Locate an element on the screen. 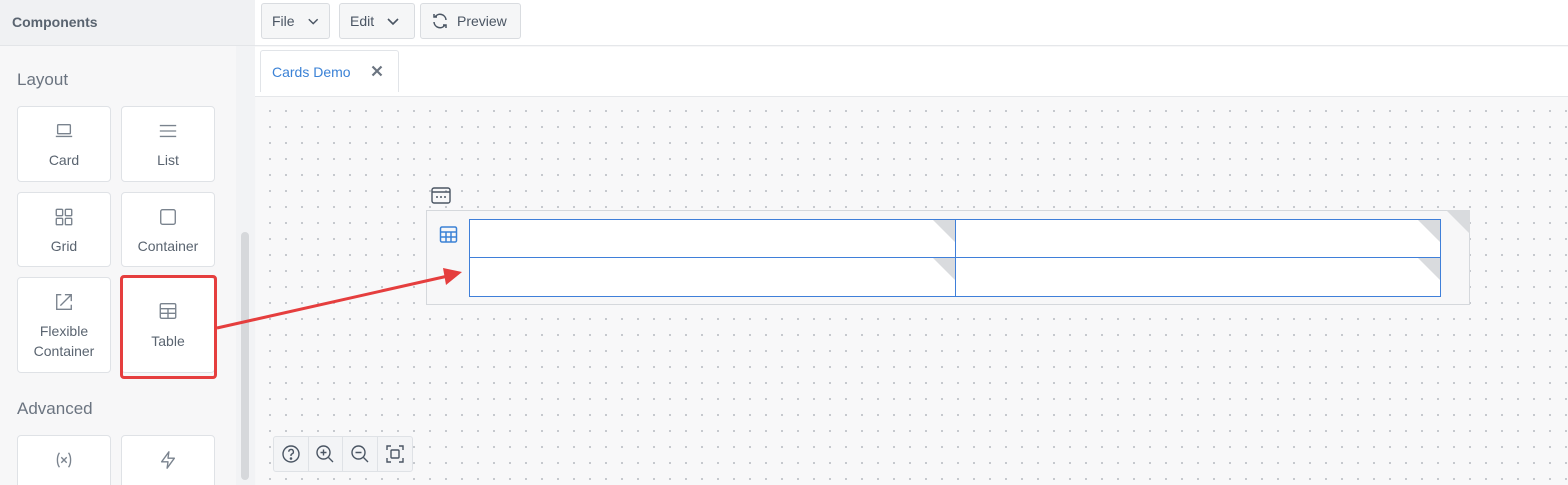 This screenshot has height=485, width=1568. help-button is located at coordinates (291, 454).